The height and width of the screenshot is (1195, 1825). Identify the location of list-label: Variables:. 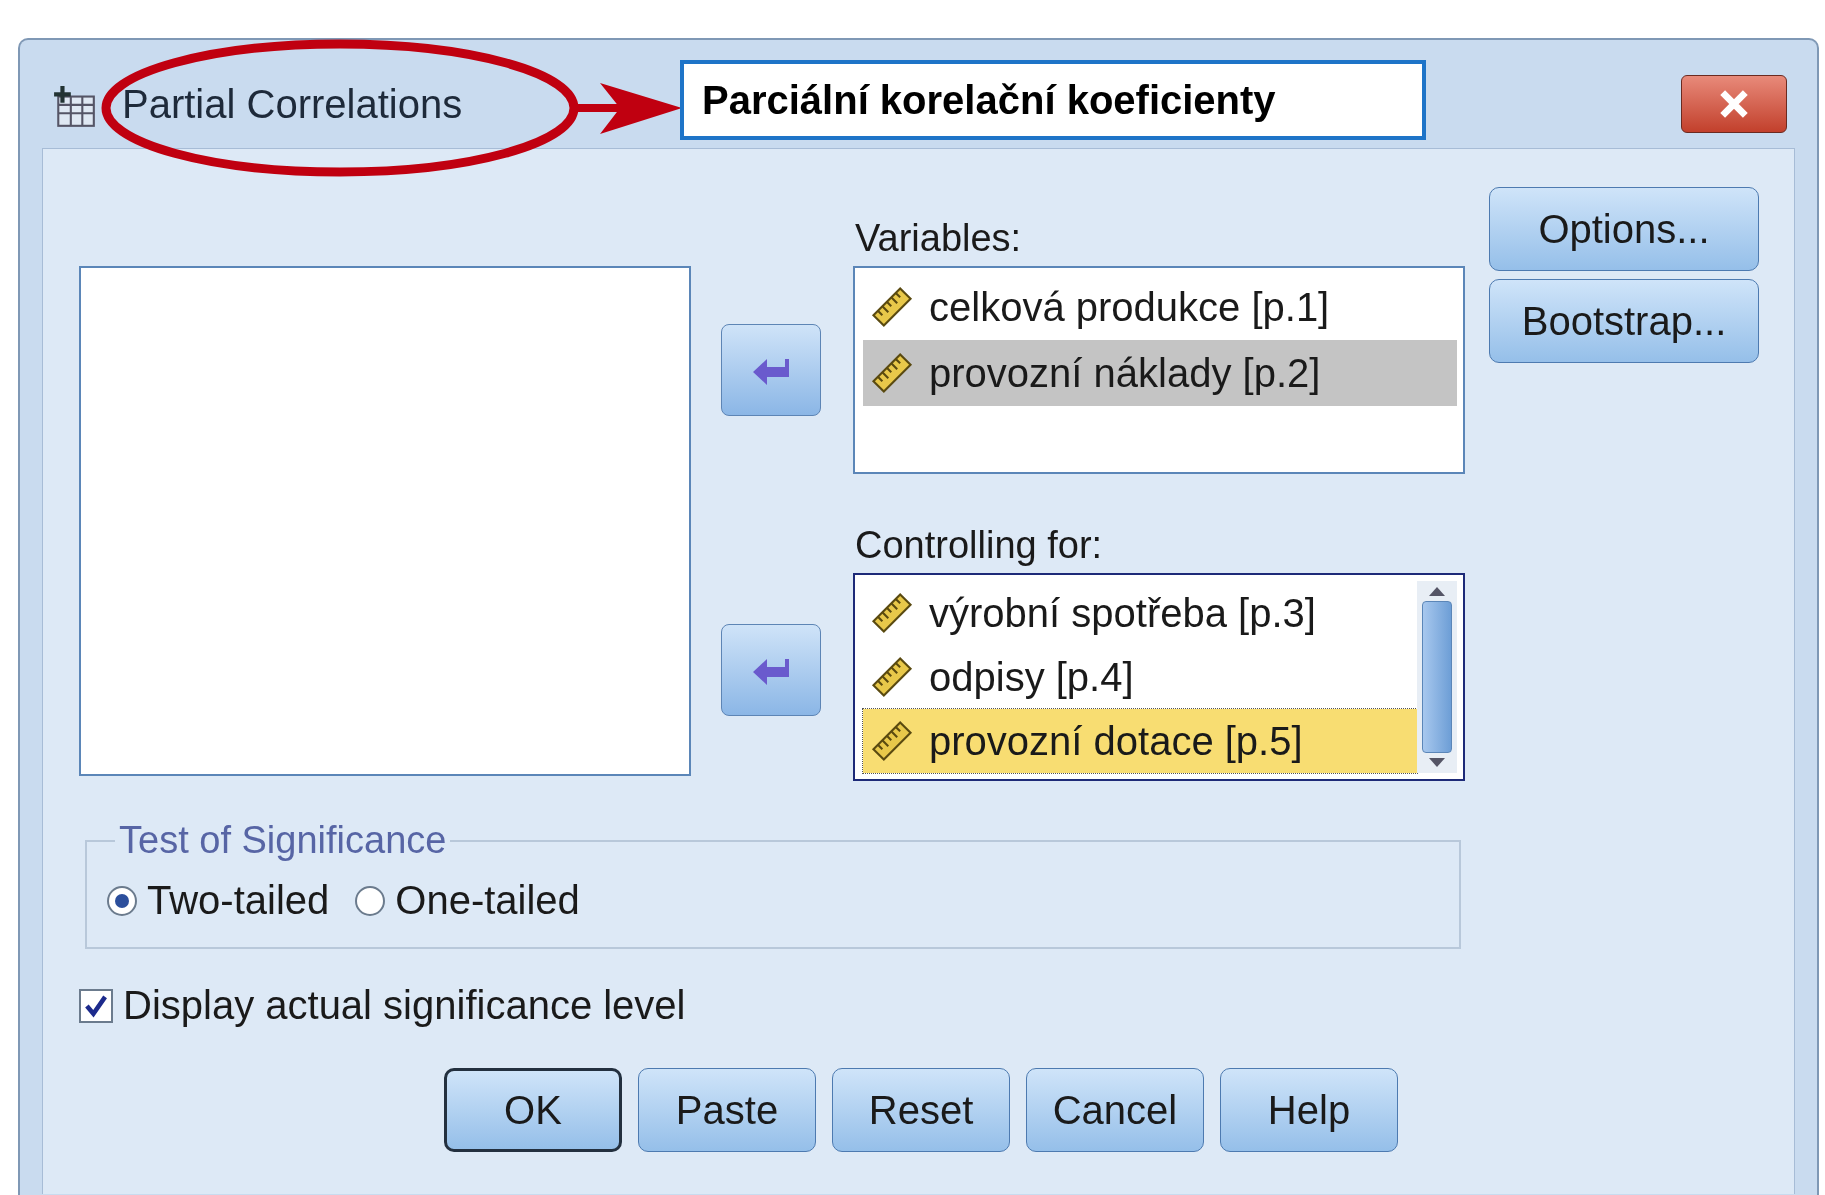
(939, 238).